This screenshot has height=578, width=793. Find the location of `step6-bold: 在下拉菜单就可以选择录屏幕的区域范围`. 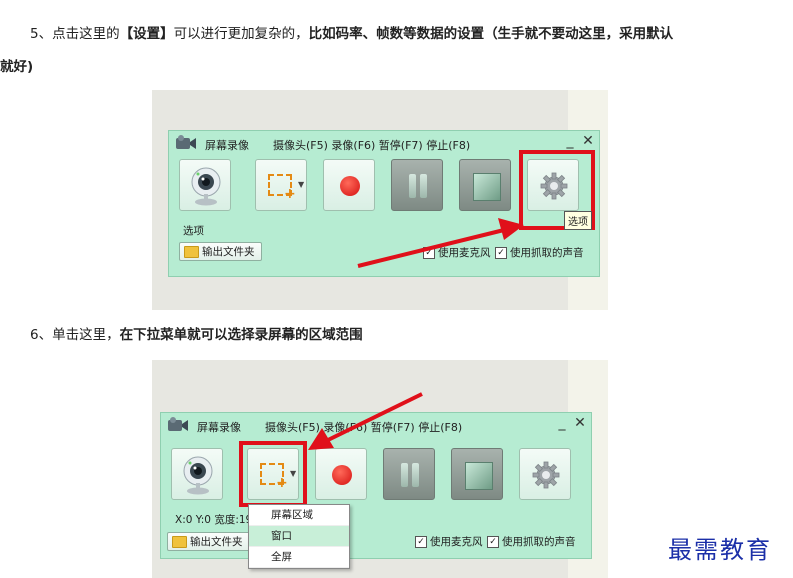

step6-bold: 在下拉菜单就可以选择录屏幕的区域范围 is located at coordinates (241, 335).